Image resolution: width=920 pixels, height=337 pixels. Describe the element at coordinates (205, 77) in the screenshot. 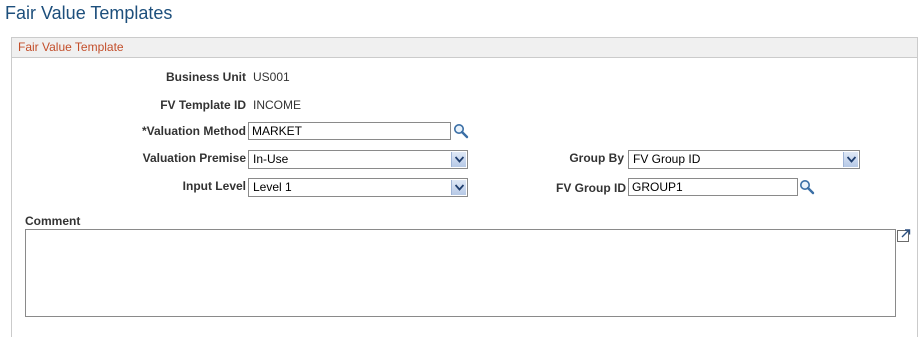

I see `business-unit-label: Business Unit` at that location.